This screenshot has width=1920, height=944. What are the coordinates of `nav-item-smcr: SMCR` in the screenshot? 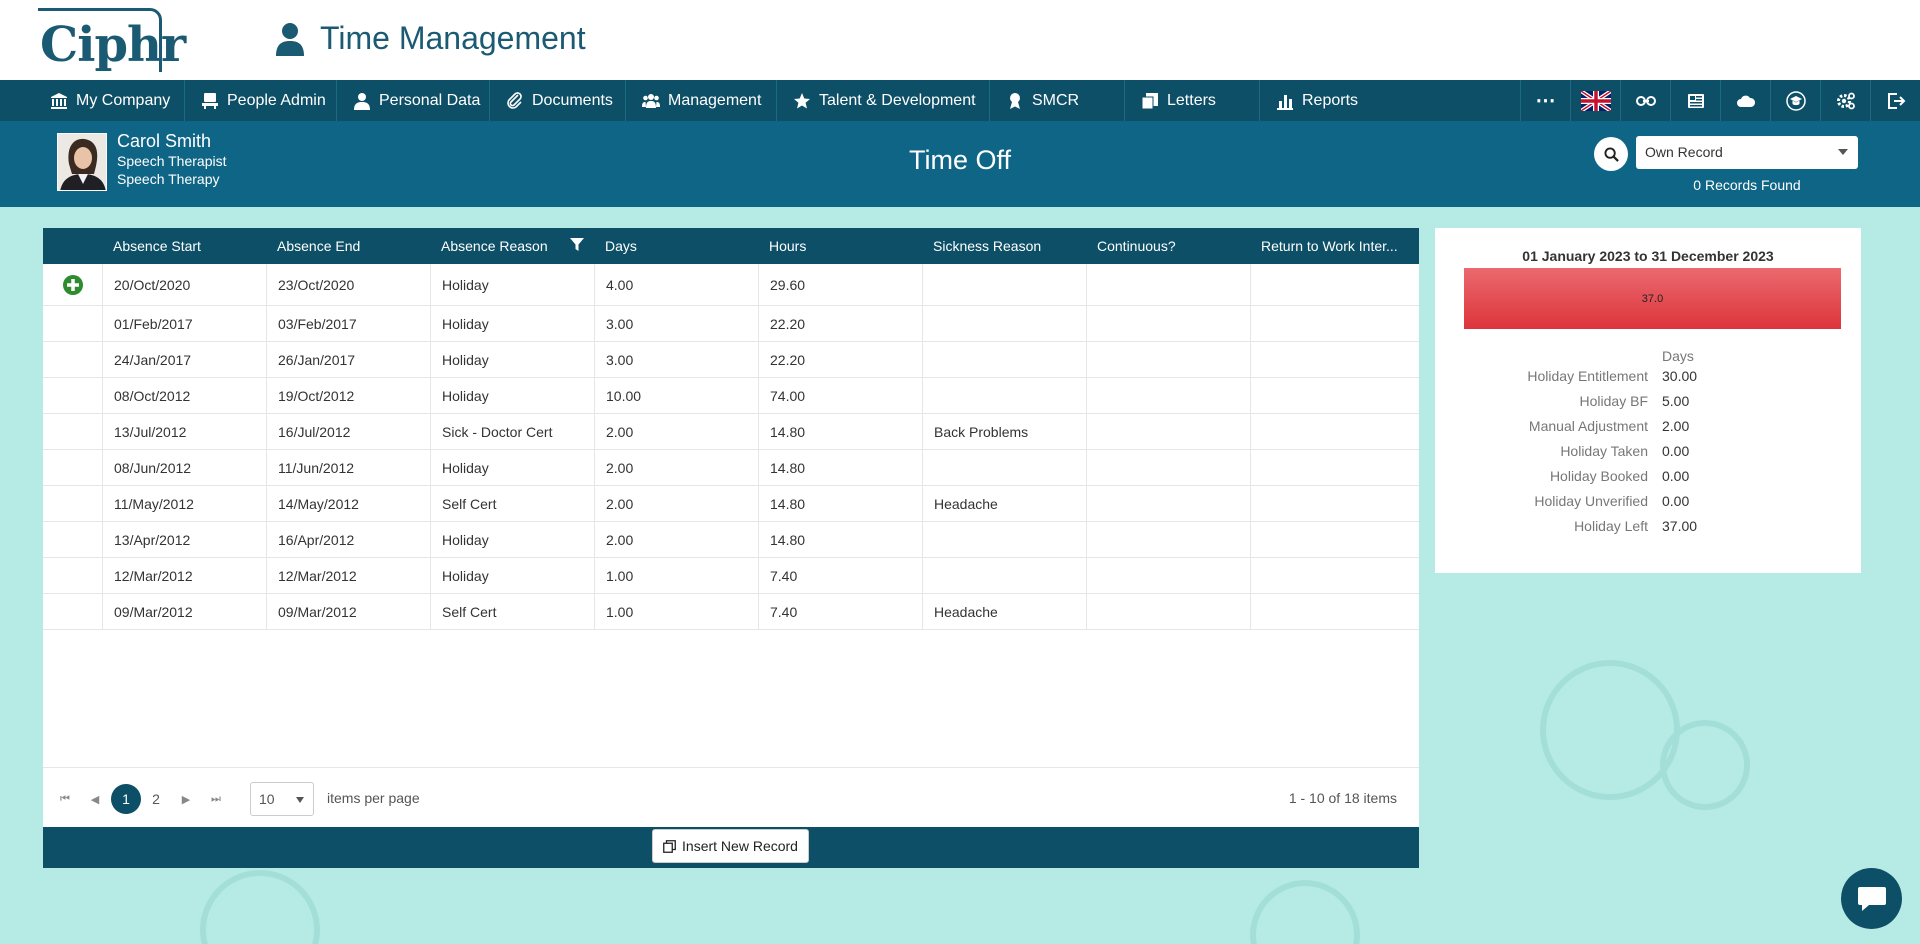 It's located at (1057, 100).